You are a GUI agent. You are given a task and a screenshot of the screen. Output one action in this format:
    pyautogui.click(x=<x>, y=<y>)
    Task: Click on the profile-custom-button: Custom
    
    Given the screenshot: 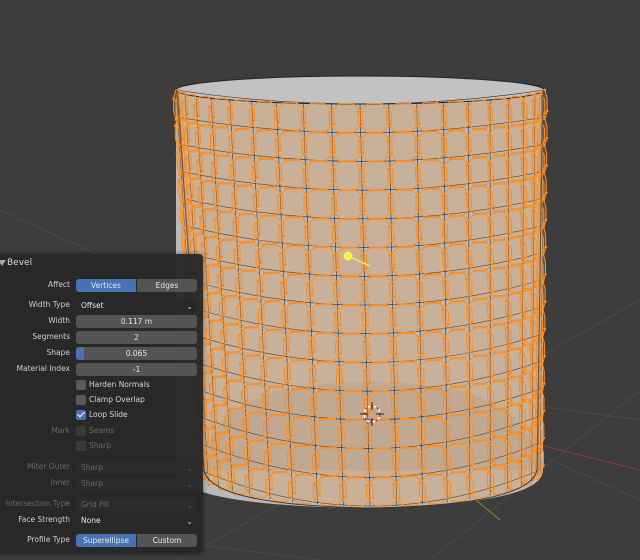 What is the action you would take?
    pyautogui.click(x=167, y=540)
    